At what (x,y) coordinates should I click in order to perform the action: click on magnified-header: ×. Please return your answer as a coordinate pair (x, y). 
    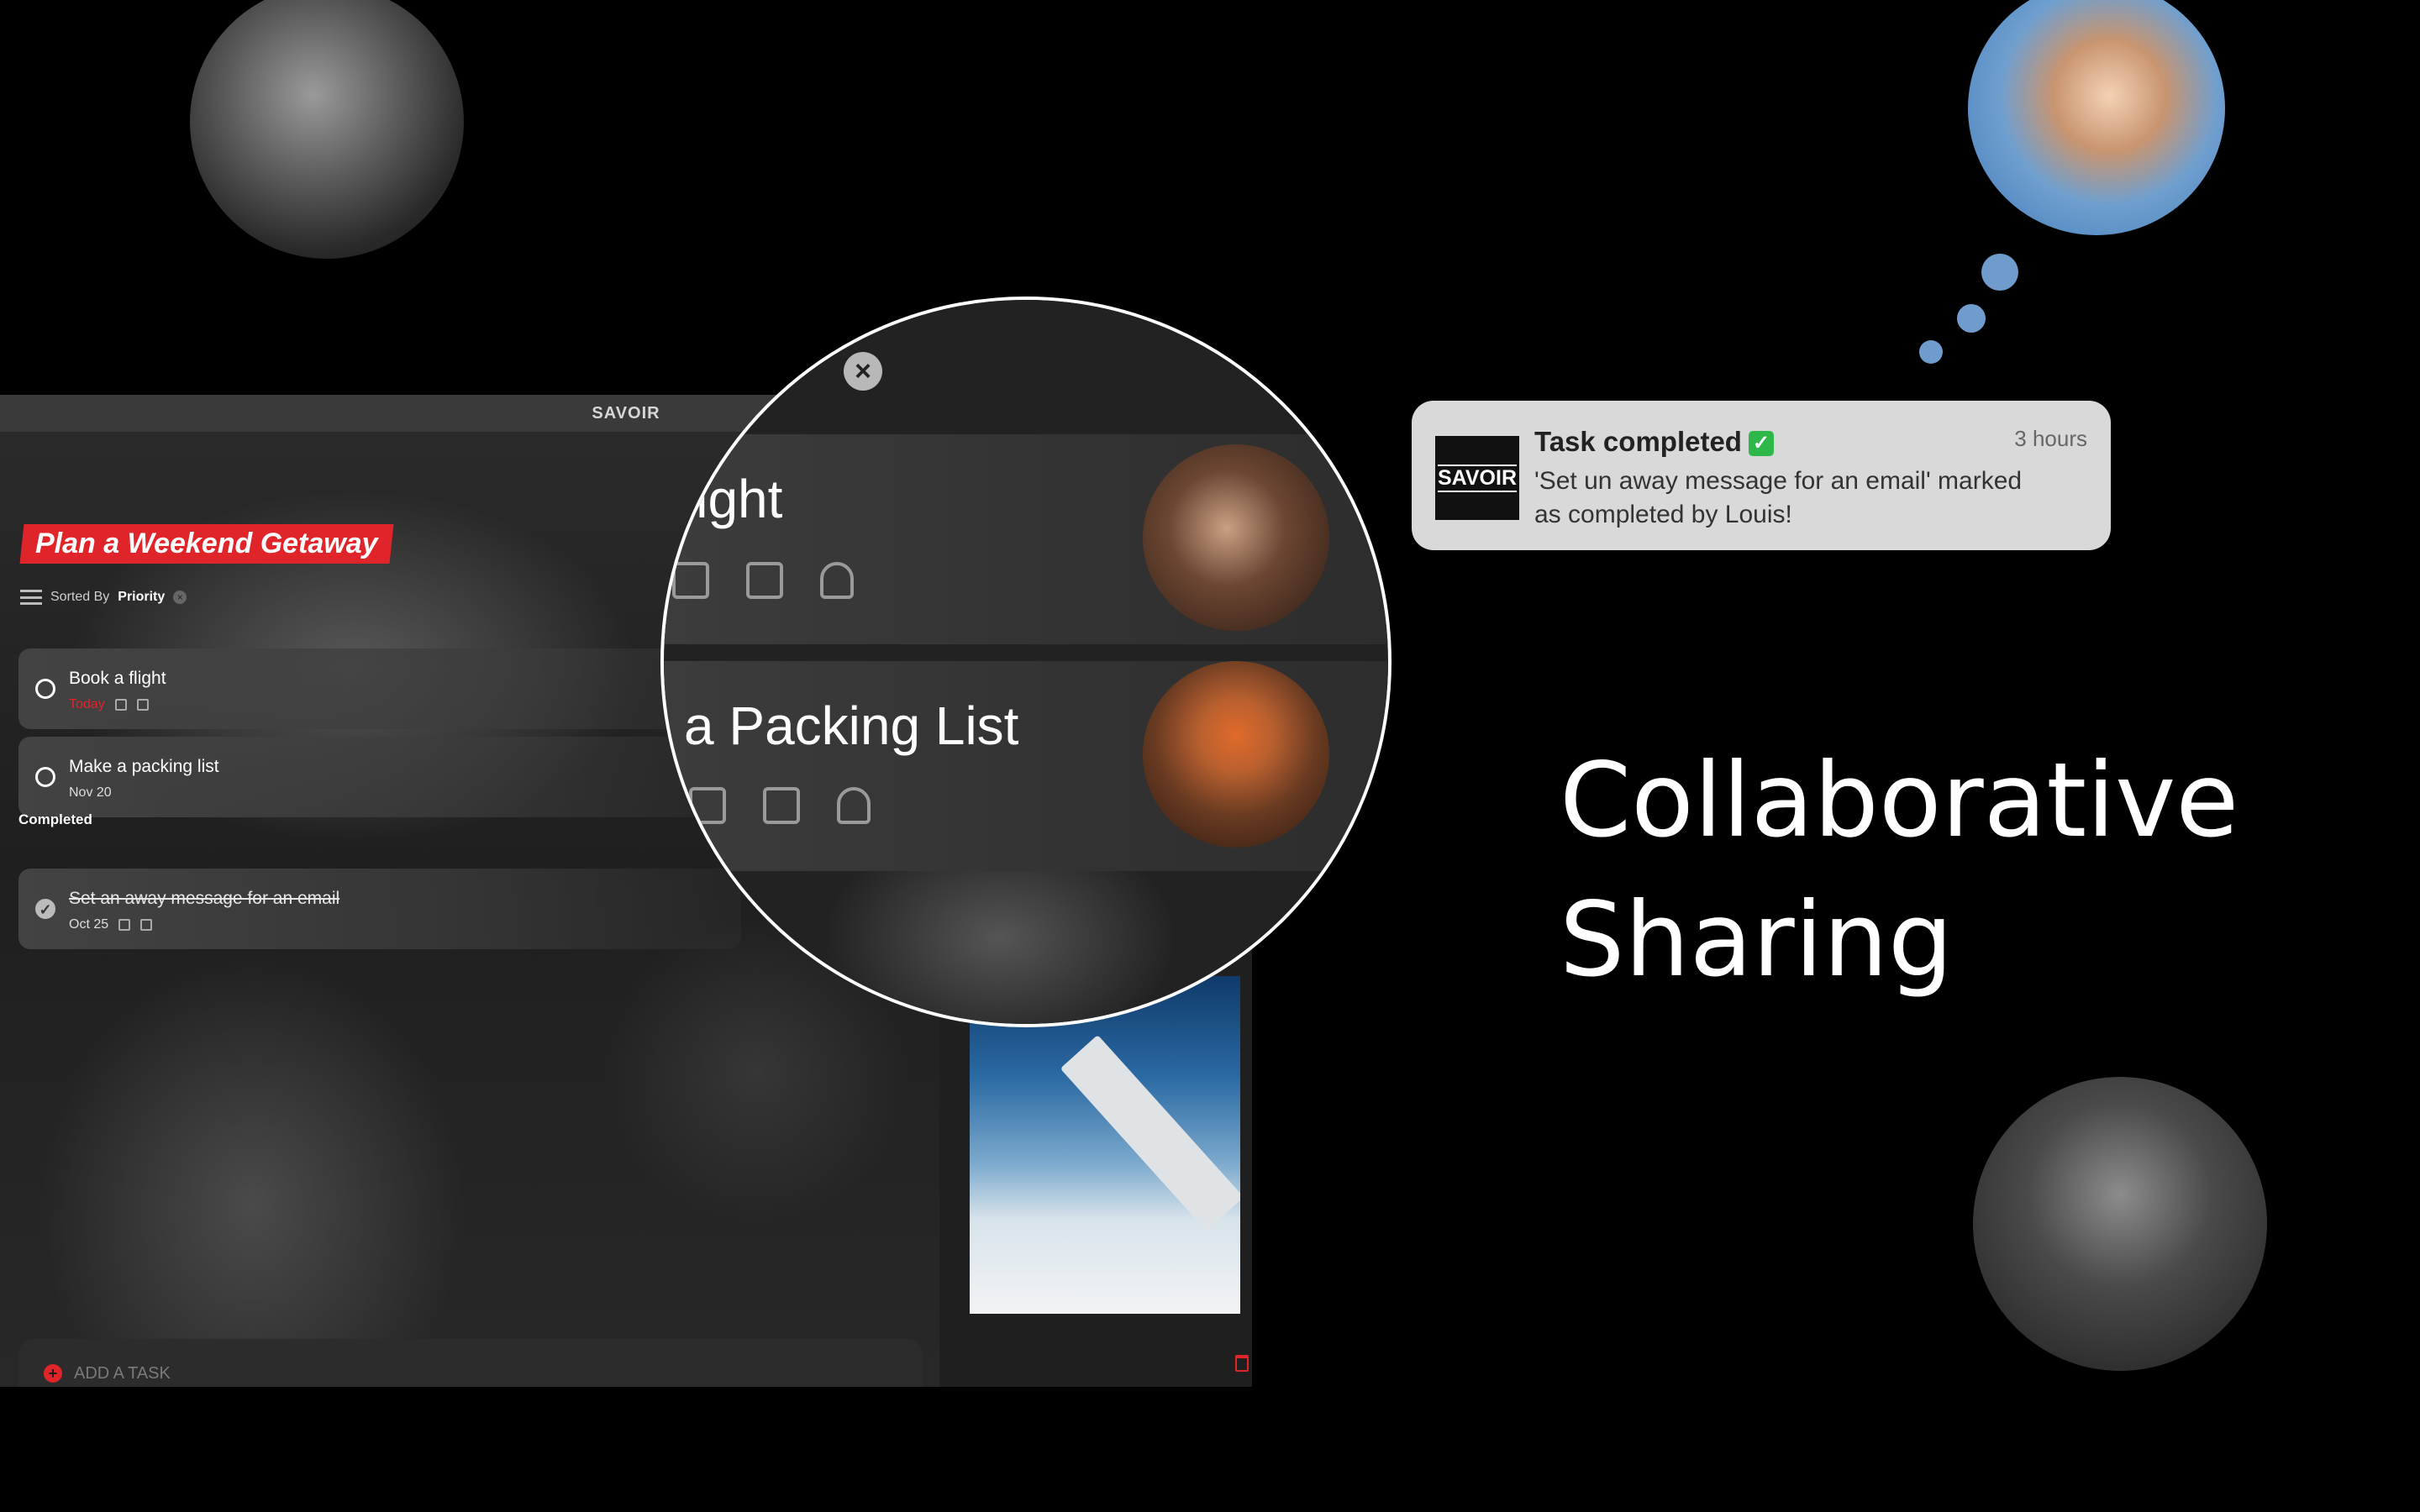
    Looking at the image, I should click on (1026, 367).